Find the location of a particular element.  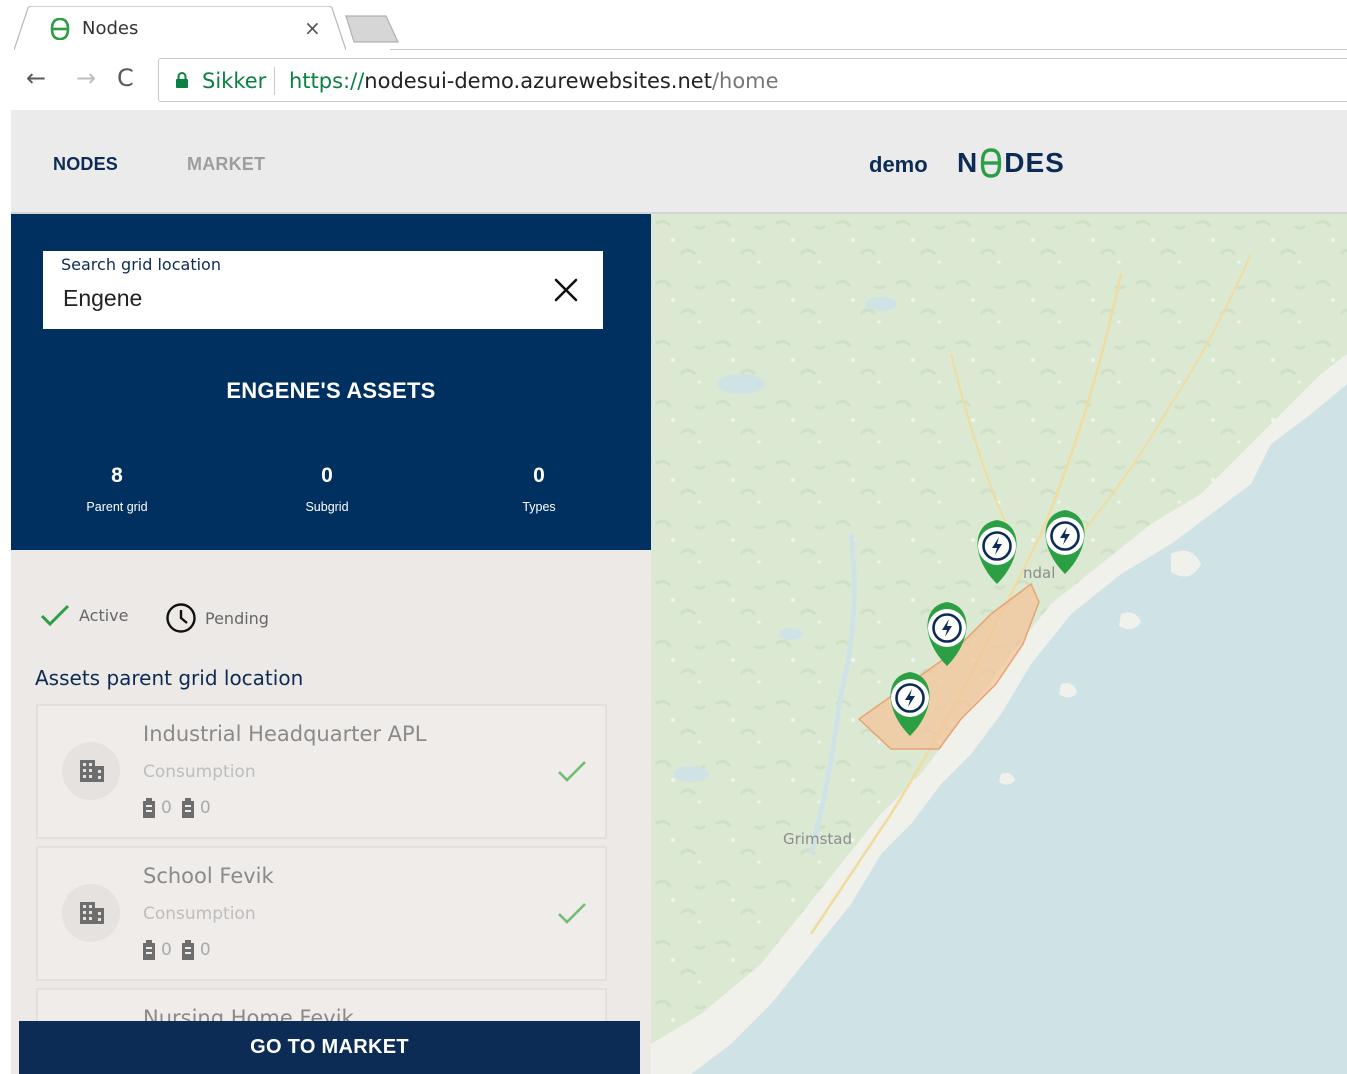

tab-title: Nodes is located at coordinates (110, 28).